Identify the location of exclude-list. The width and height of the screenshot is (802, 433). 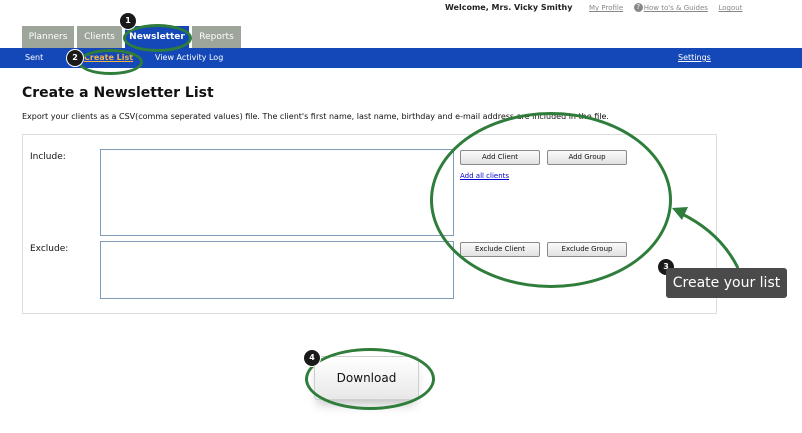
(277, 270).